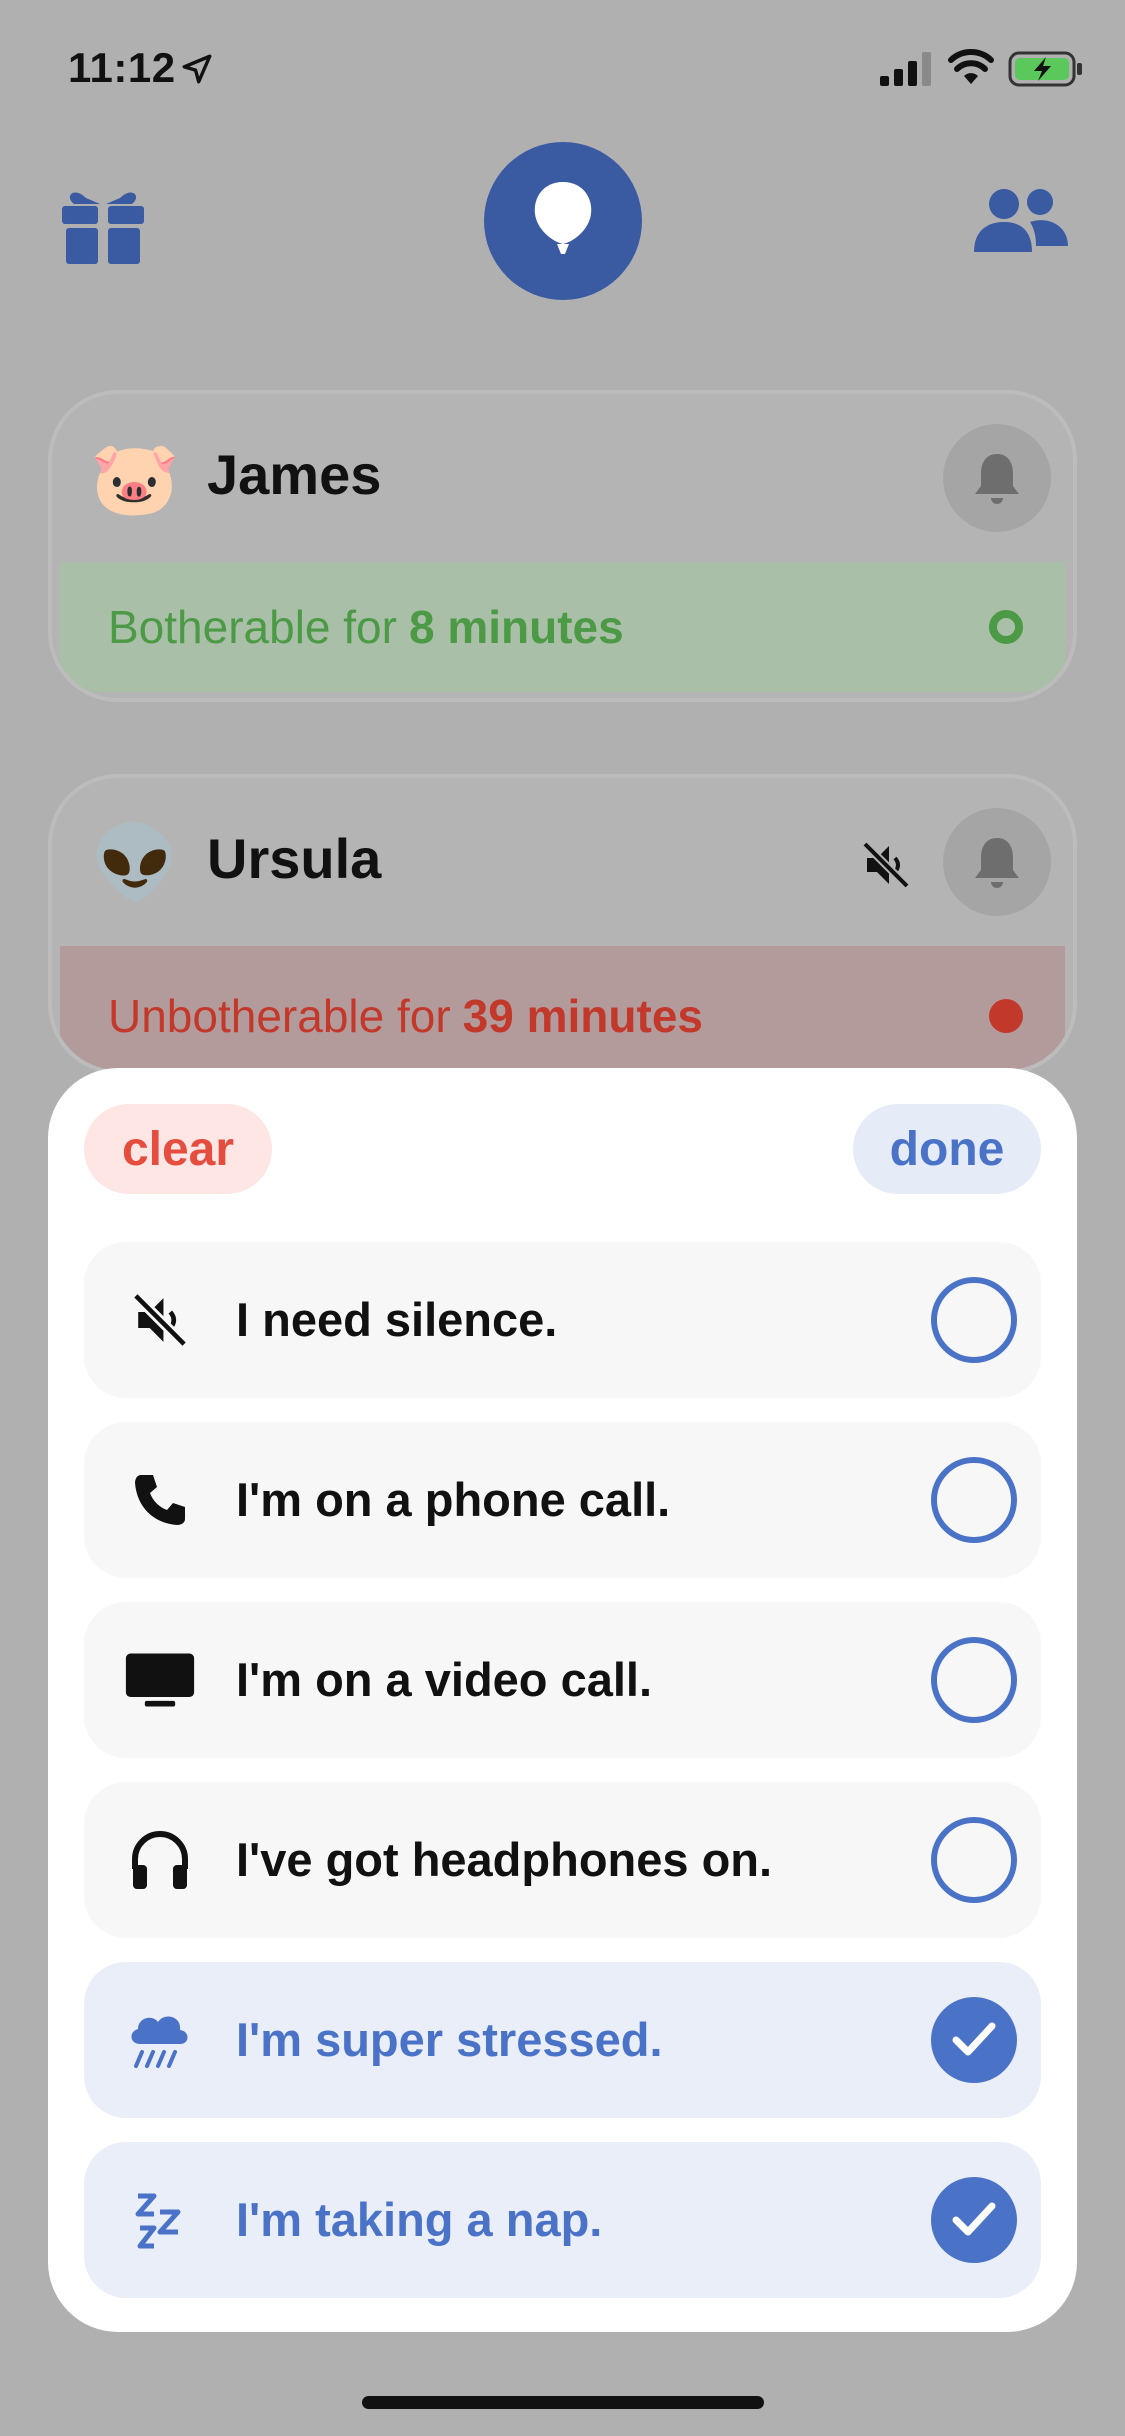 The width and height of the screenshot is (1125, 2436). Describe the element at coordinates (905, 69) in the screenshot. I see `cellular-signal-icon` at that location.